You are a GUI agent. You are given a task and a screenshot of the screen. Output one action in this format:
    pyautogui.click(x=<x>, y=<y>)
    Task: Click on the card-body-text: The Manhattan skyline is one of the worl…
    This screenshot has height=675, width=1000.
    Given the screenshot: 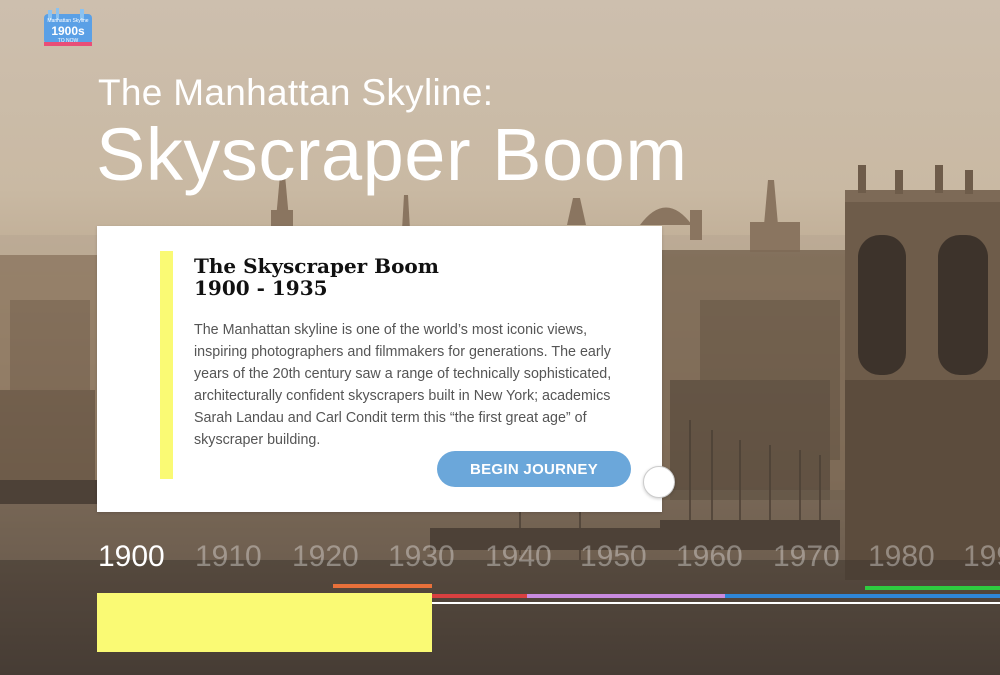 What is the action you would take?
    pyautogui.click(x=403, y=385)
    